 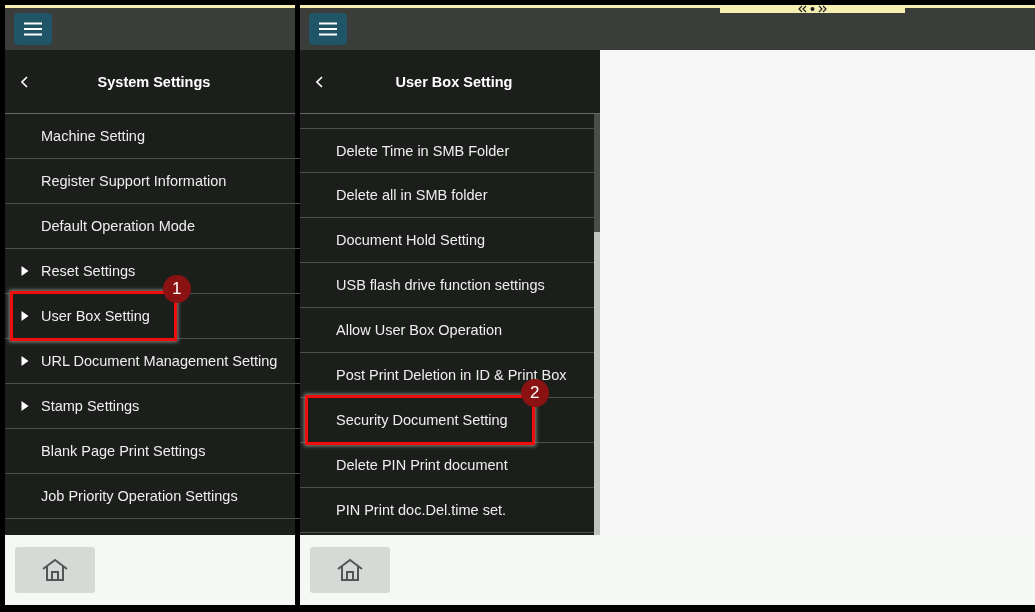 I want to click on callout-badge: 2, so click(x=534, y=393).